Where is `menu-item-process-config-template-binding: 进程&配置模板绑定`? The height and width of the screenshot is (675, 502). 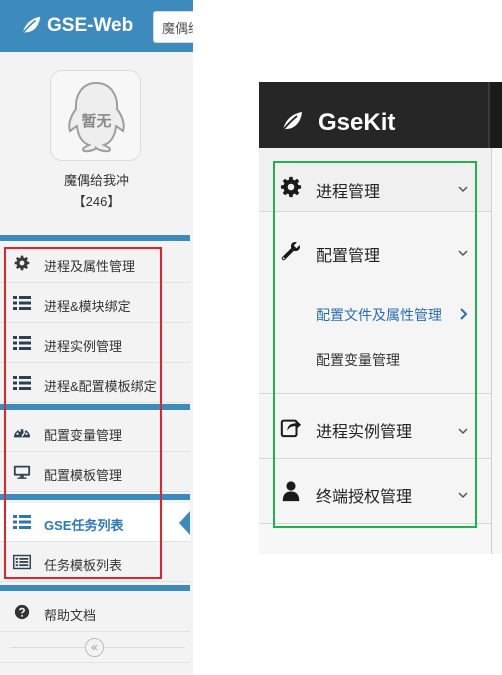 menu-item-process-config-template-binding: 进程&配置模板绑定 is located at coordinates (95, 383).